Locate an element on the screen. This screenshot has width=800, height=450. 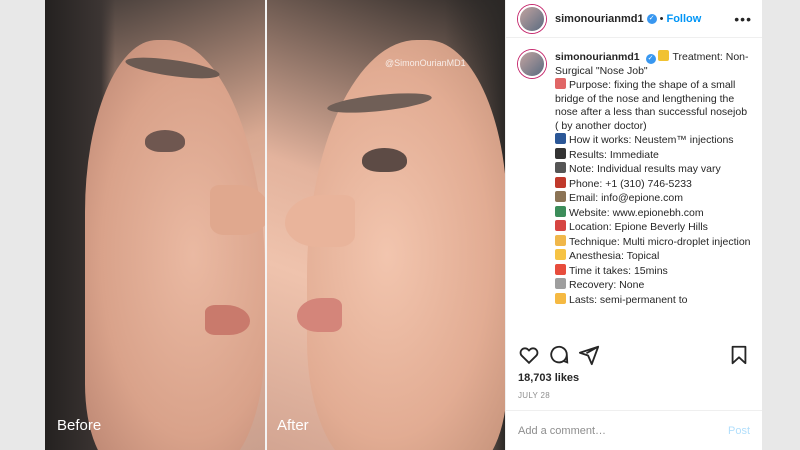
caption-line: Time it takes: 15mins is located at coordinates (653, 271).